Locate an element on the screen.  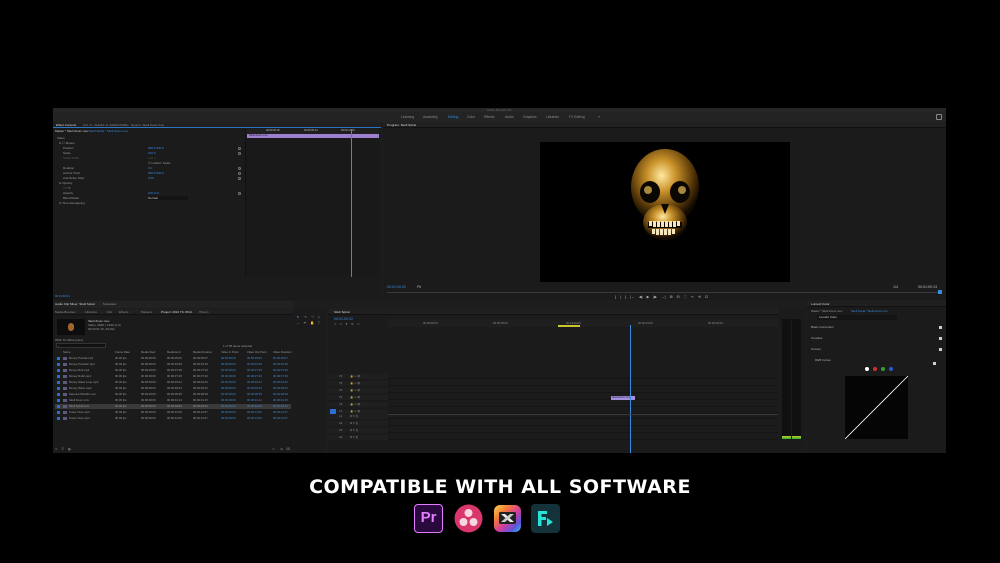
tab-sequence: Skull Spiral is located at coordinates (341, 312).